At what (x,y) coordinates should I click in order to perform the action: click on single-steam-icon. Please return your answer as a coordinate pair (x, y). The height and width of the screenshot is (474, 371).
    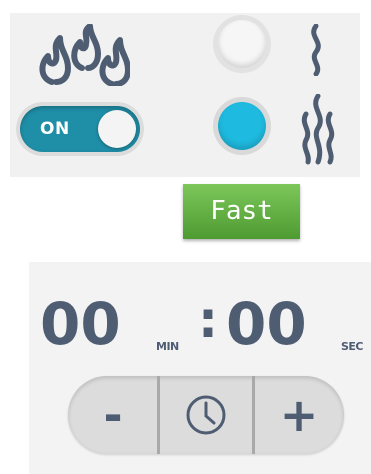
    Looking at the image, I should click on (316, 50).